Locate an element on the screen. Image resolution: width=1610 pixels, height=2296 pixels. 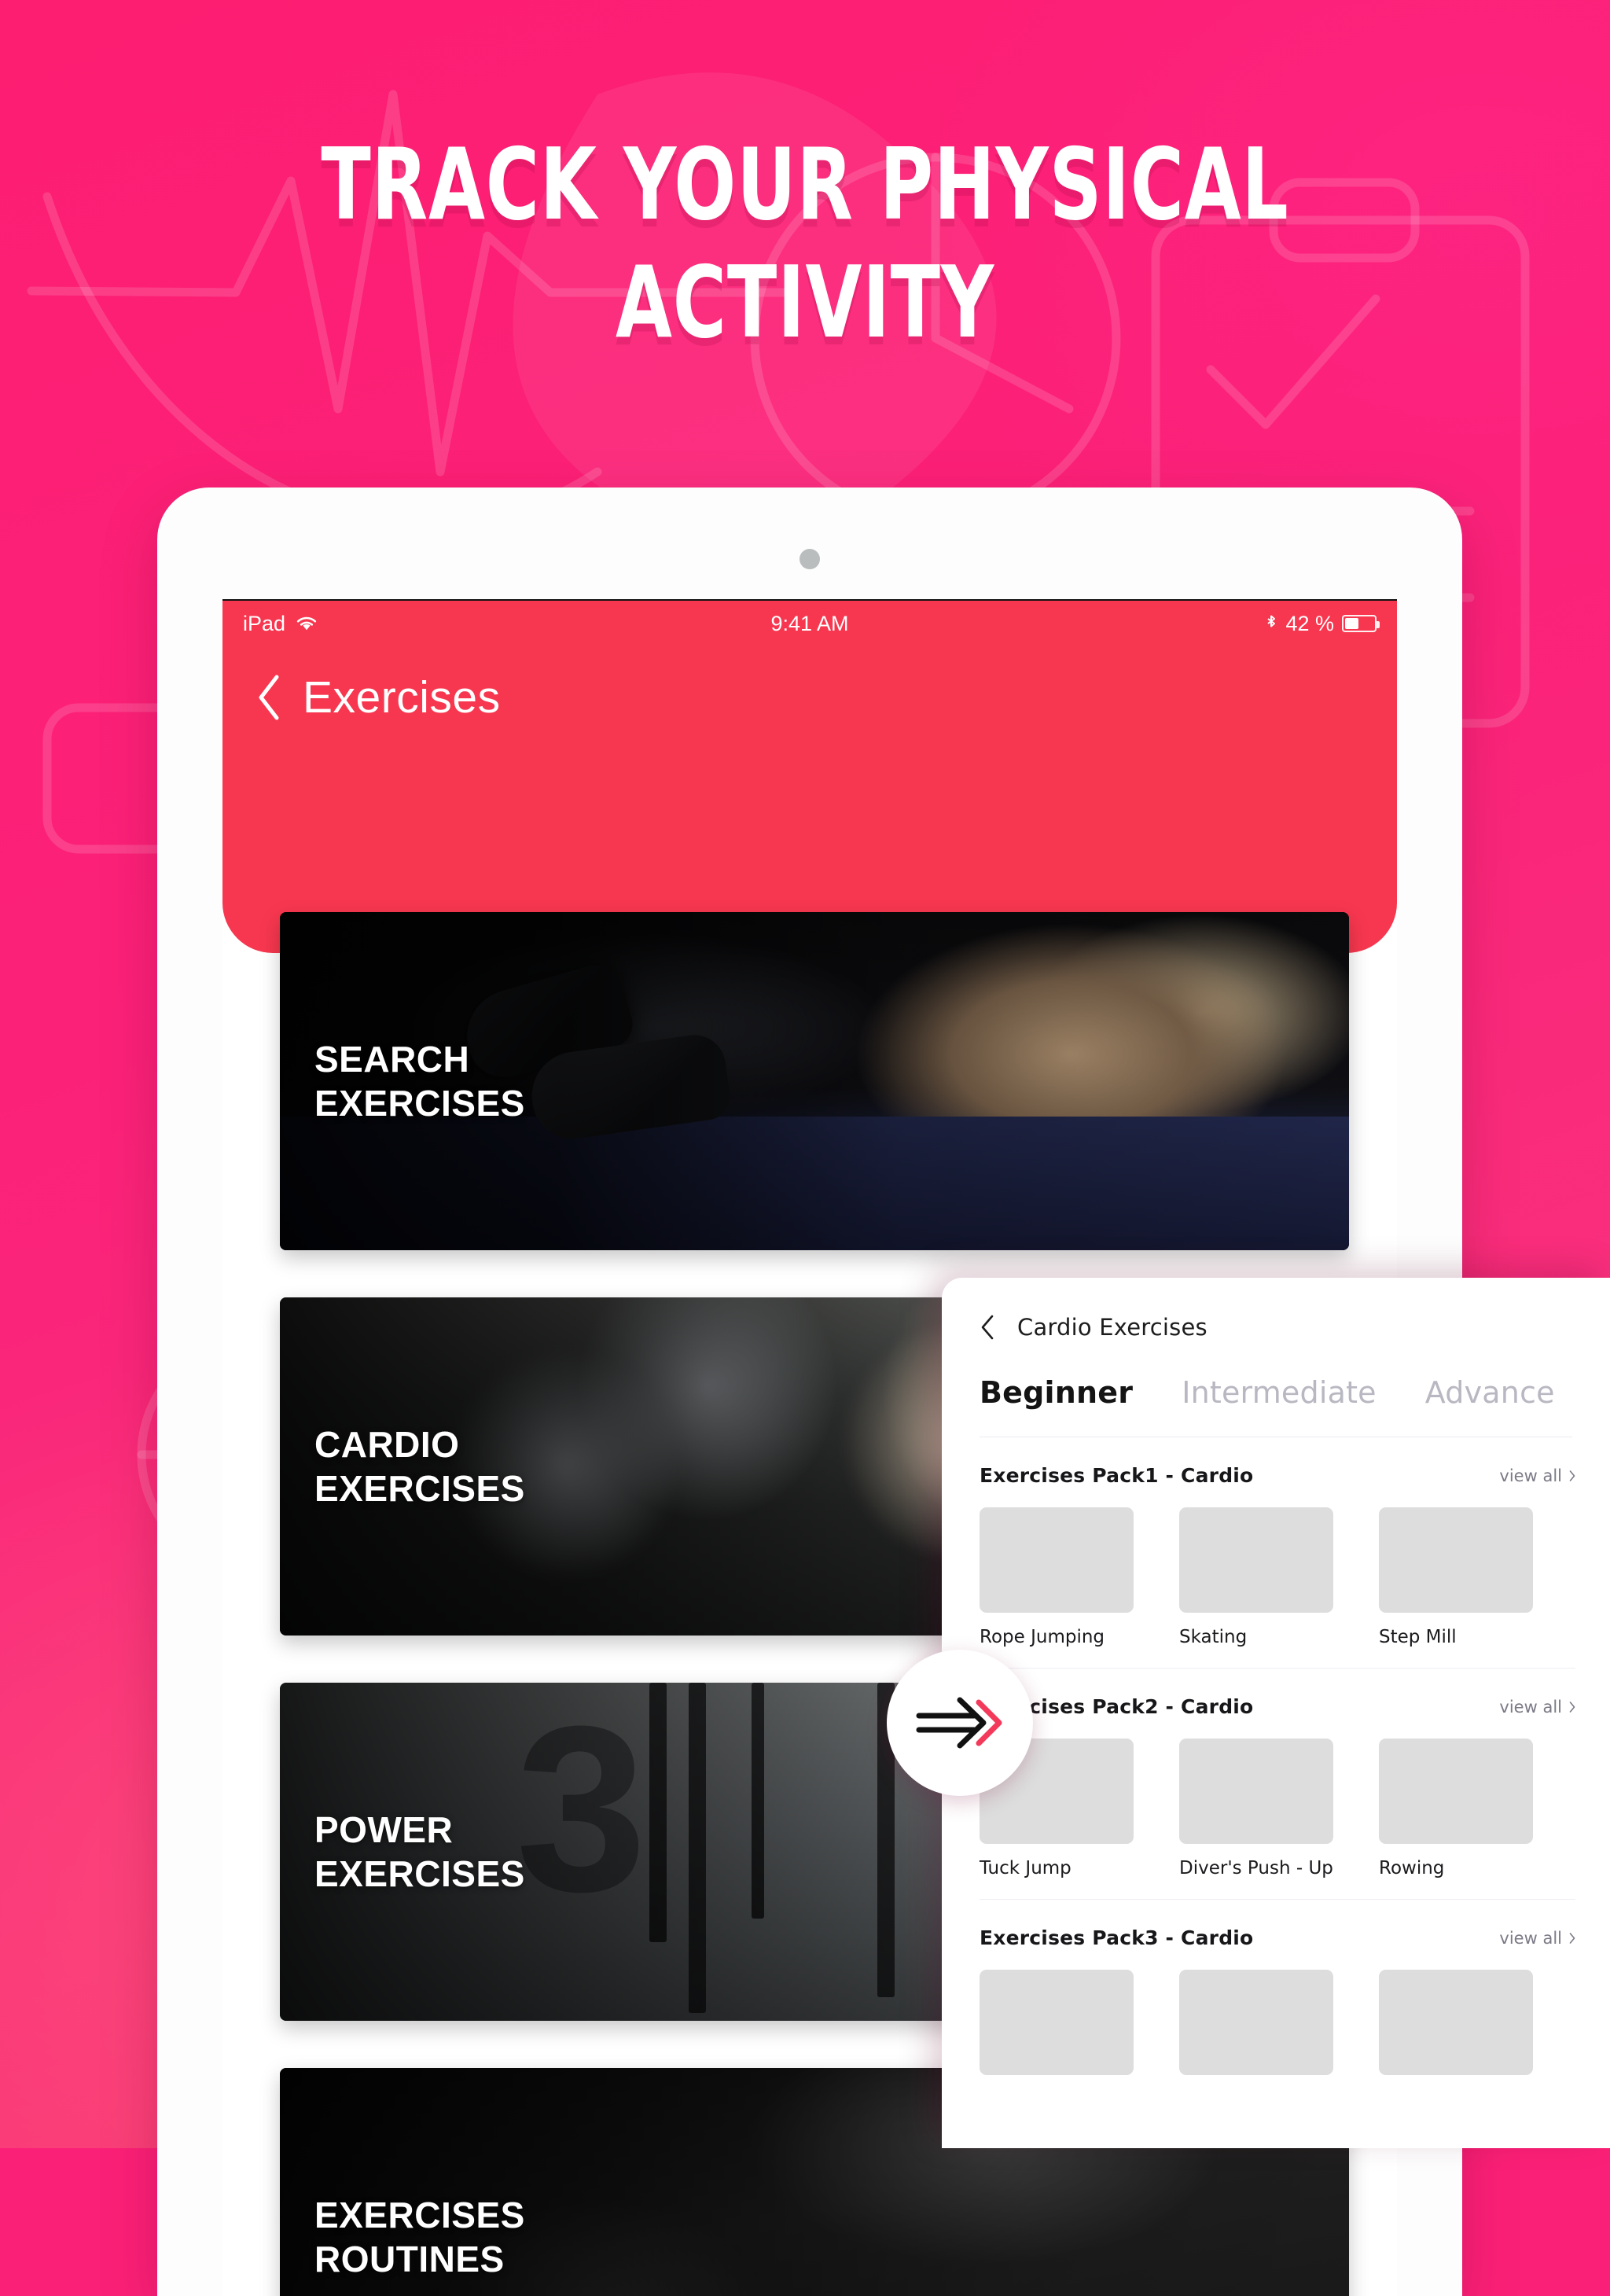
pack-thumbnails: Rope Jumping Skating Step Mill is located at coordinates (1295, 1577).